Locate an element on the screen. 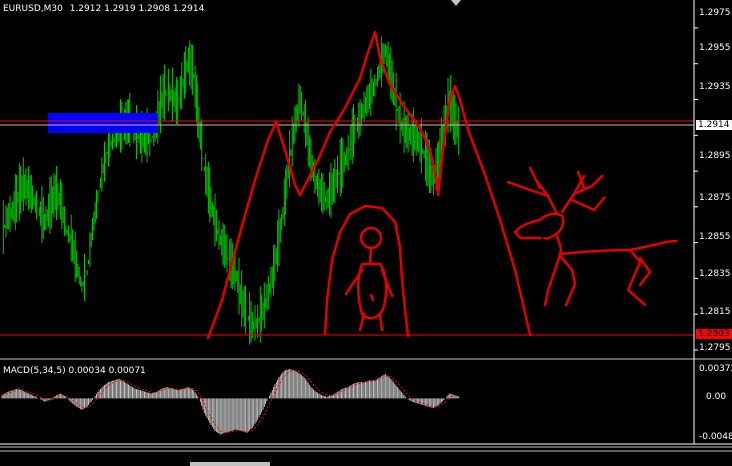 The image size is (732, 466). macd-axis-label: 0.00372 is located at coordinates (715, 369).